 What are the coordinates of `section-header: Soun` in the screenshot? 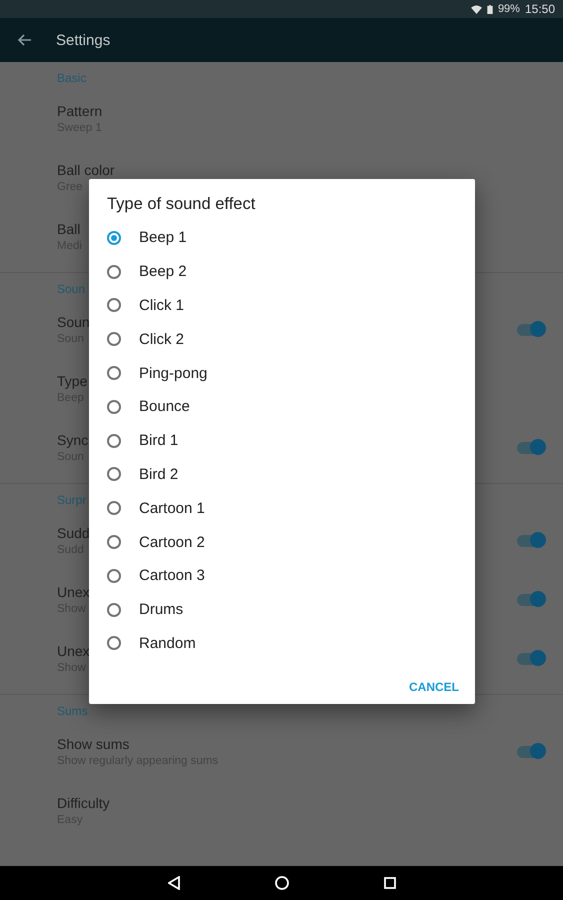 It's located at (71, 289).